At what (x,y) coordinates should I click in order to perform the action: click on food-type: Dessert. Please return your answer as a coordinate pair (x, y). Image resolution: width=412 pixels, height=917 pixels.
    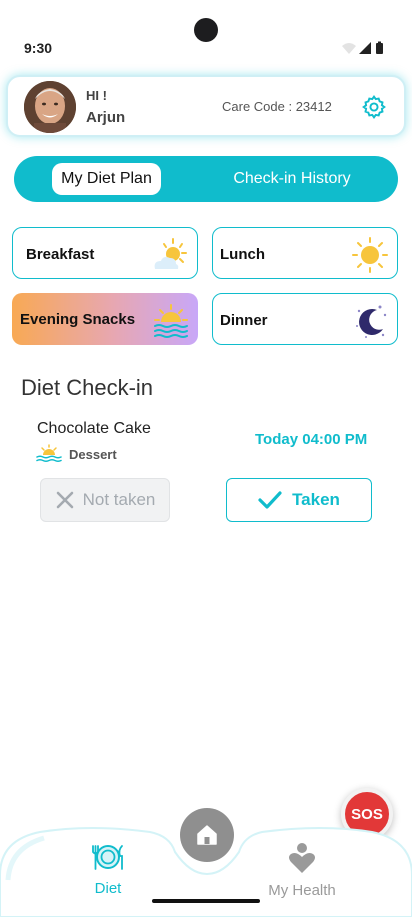
    Looking at the image, I should click on (93, 454).